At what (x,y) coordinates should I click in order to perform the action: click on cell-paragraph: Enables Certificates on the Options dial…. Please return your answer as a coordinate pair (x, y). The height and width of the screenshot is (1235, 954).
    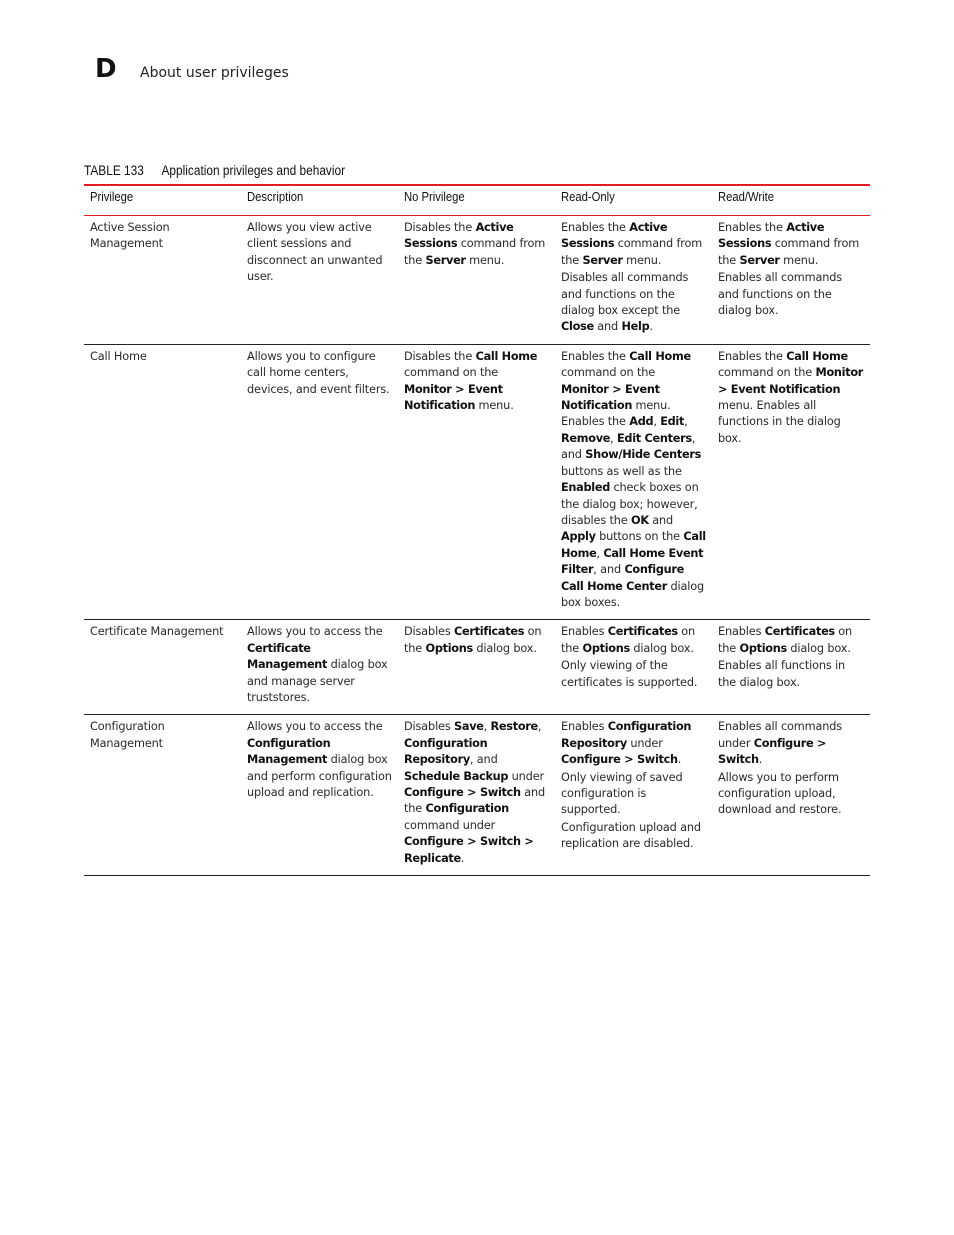
    Looking at the image, I should click on (791, 640).